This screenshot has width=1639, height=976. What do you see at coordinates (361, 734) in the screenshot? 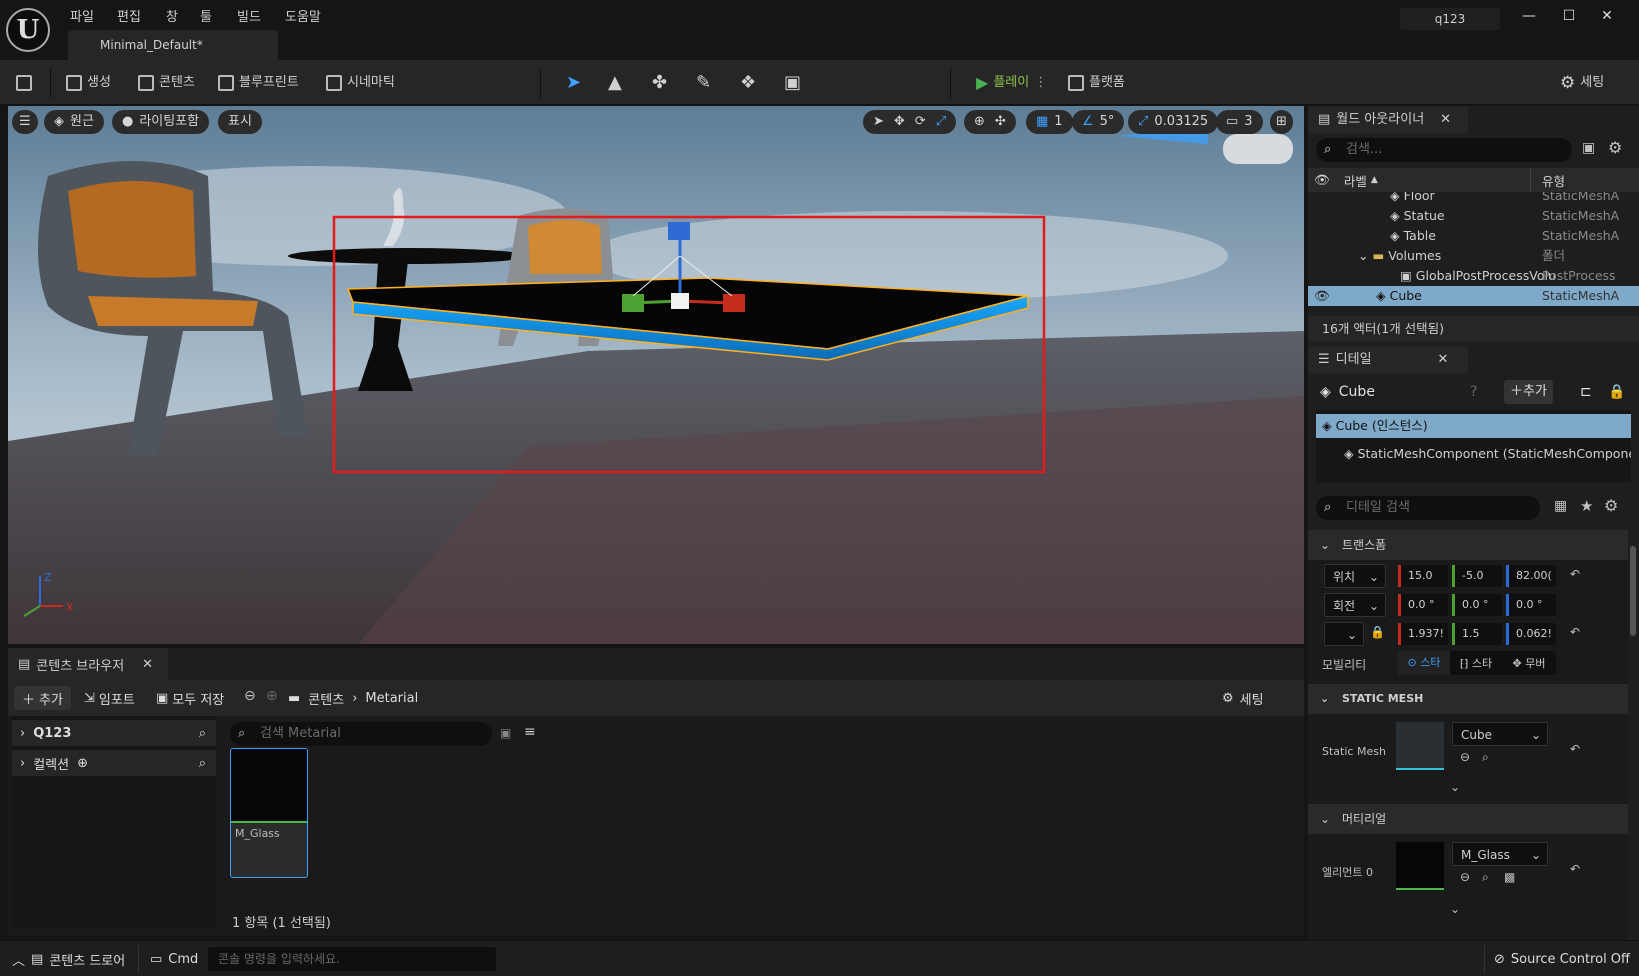
I see `asset-search-input: ⌕ 검색 Metarial` at bounding box center [361, 734].